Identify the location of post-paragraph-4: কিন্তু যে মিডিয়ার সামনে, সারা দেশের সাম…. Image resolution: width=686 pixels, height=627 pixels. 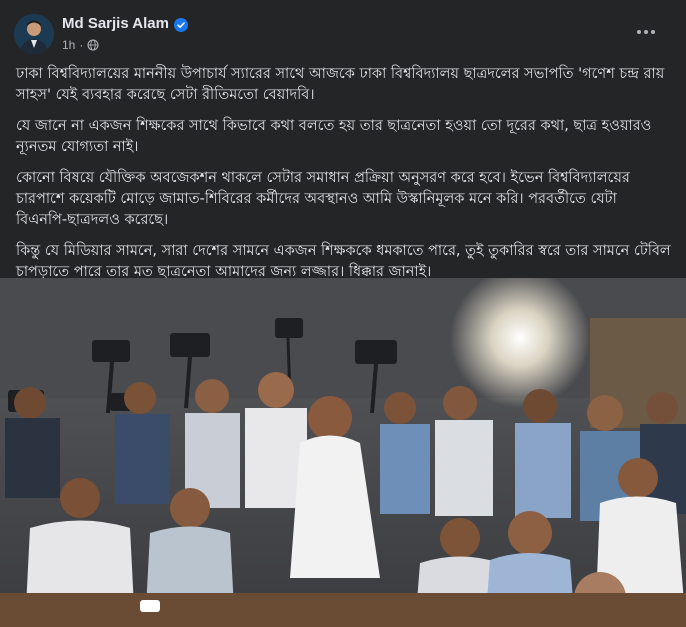
(343, 261).